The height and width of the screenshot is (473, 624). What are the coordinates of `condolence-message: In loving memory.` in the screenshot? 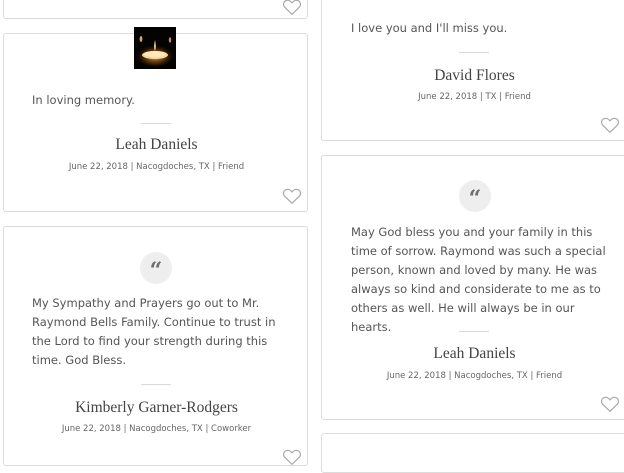 It's located at (83, 100).